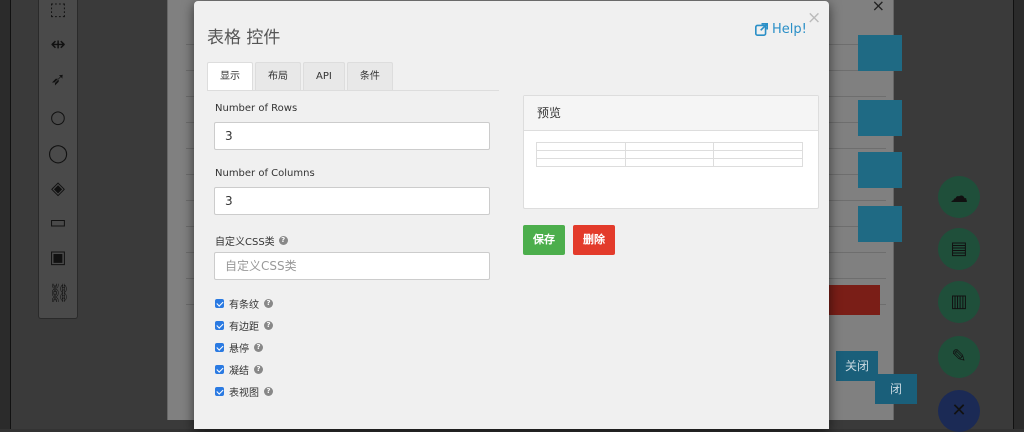  What do you see at coordinates (58, 10) in the screenshot?
I see `lasso-tool-icon: ⬚` at bounding box center [58, 10].